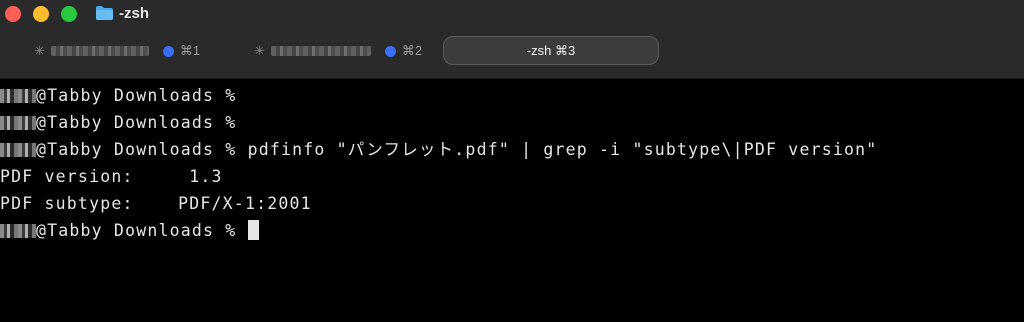  Describe the element at coordinates (41, 14) in the screenshot. I see `minimize-window-button` at that location.